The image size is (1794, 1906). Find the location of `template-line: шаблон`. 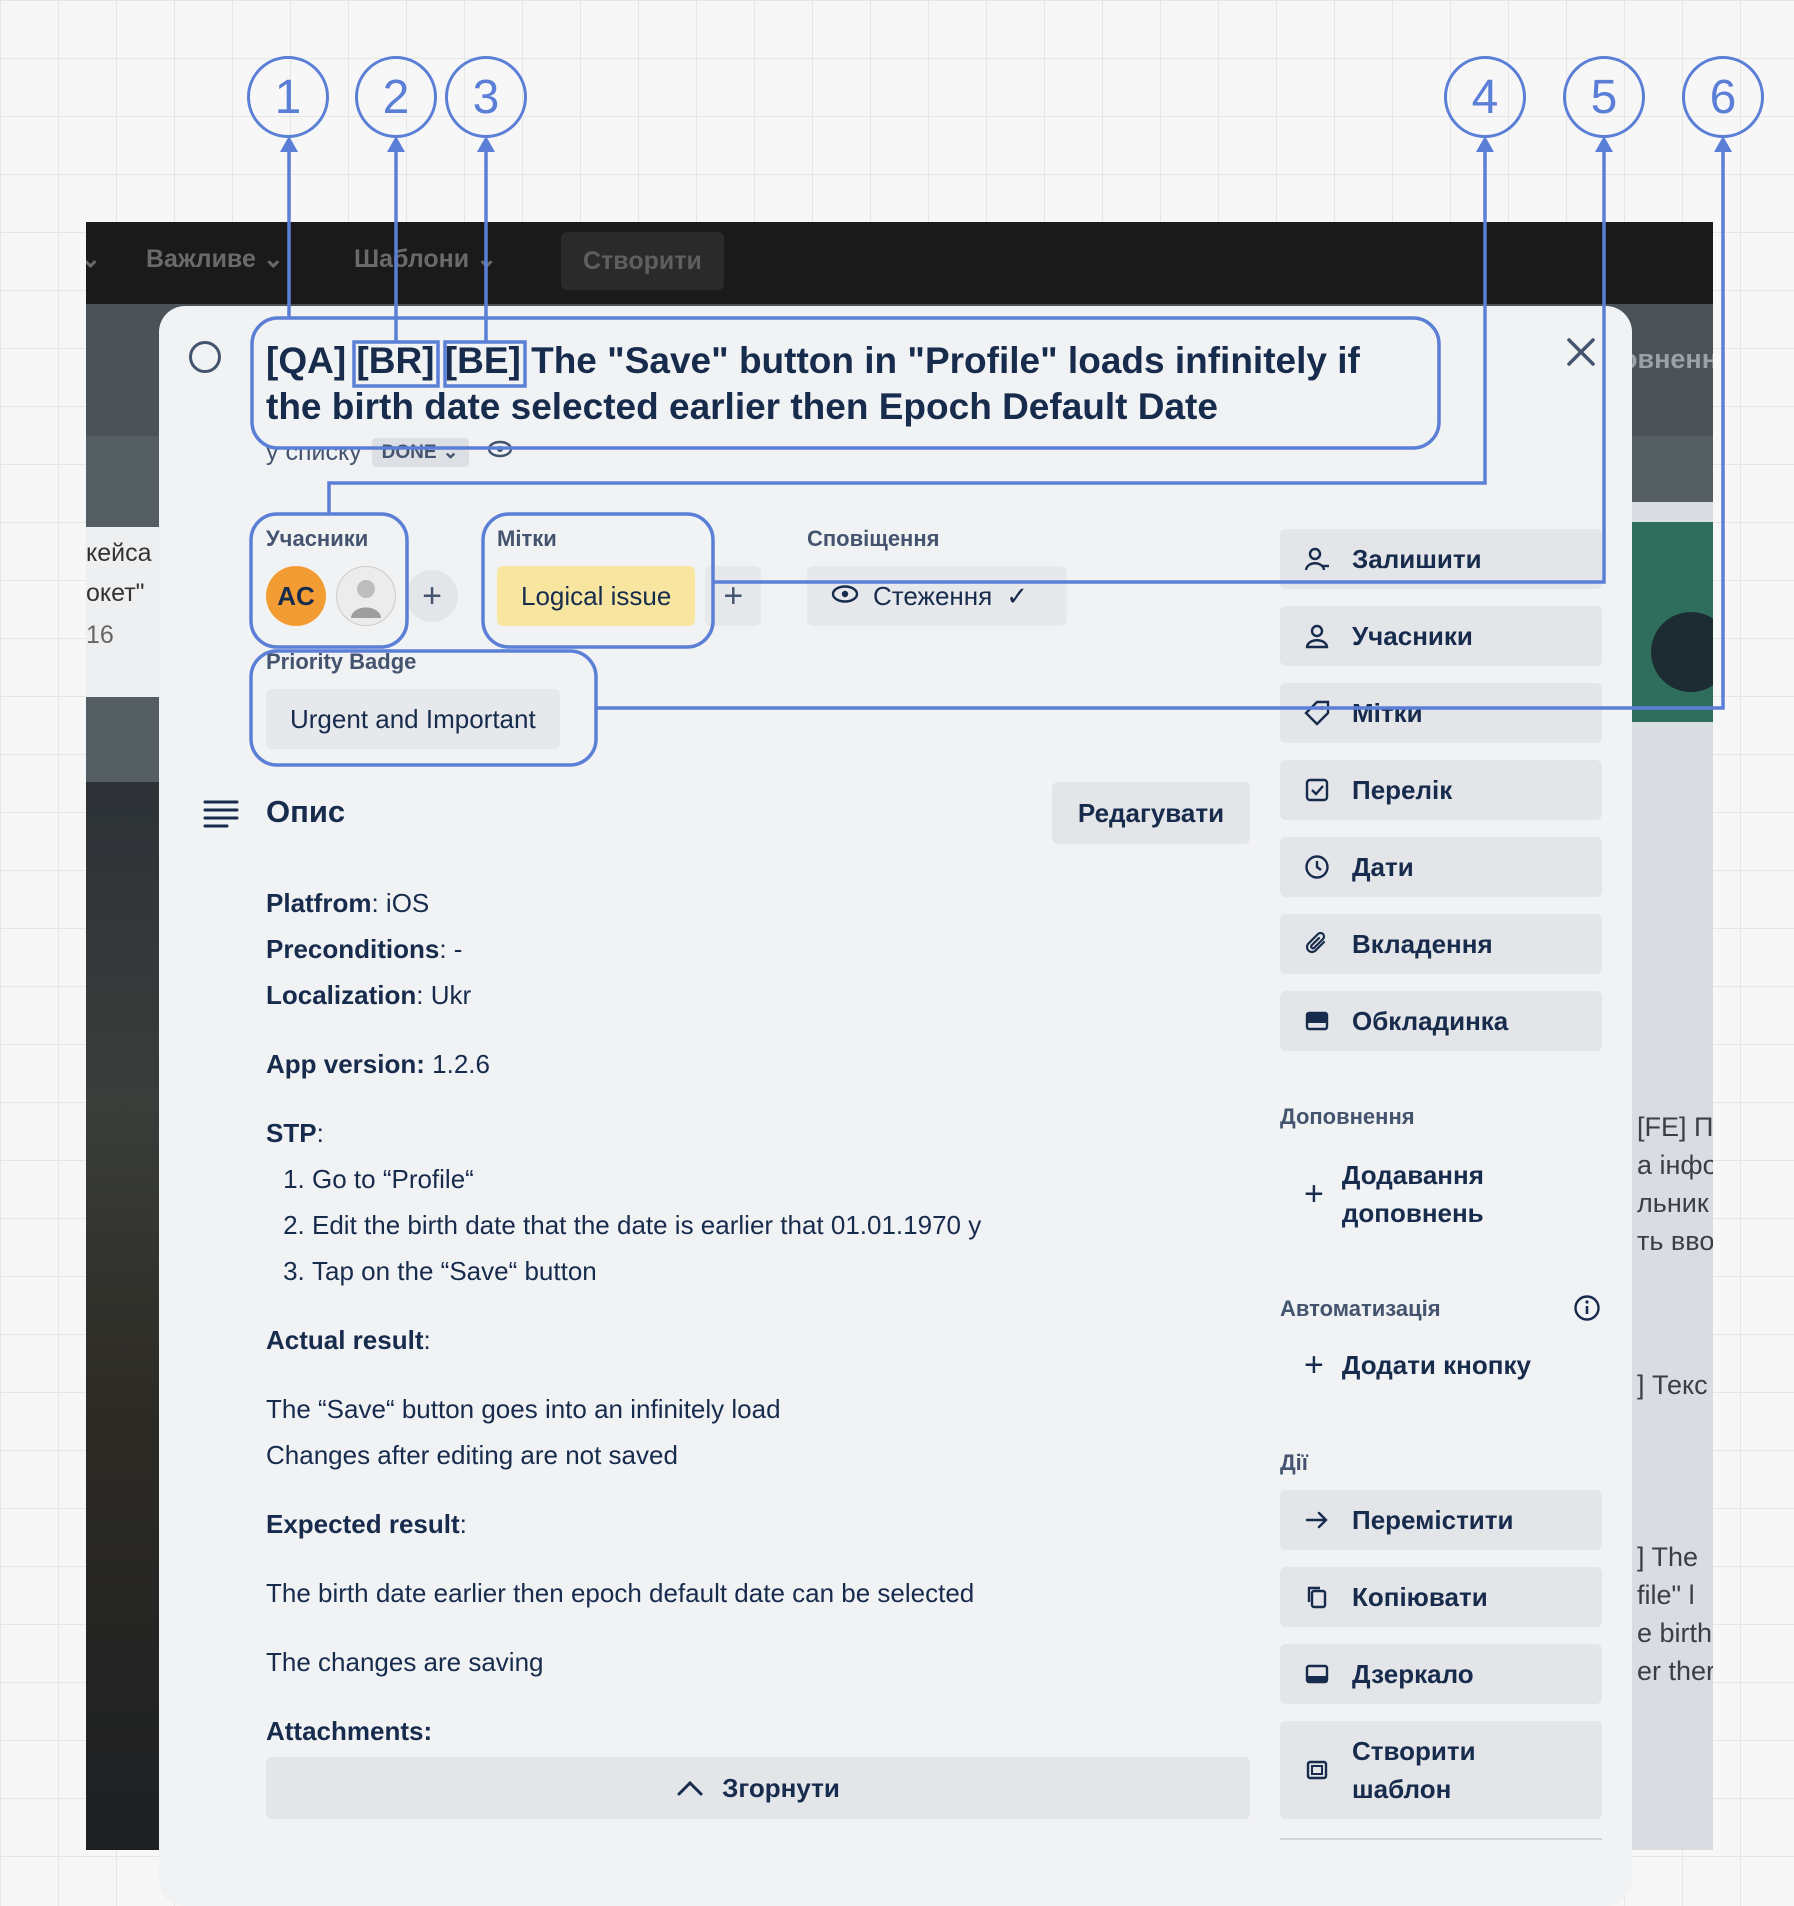

template-line: шаблон is located at coordinates (1402, 1789).